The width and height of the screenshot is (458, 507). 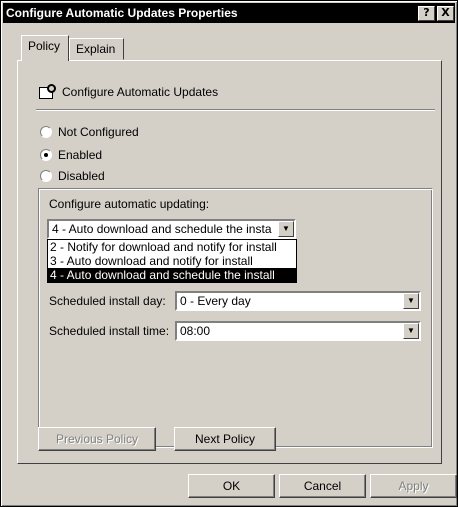 I want to click on window-title: Configure Automatic Updates Properties, so click(x=122, y=13).